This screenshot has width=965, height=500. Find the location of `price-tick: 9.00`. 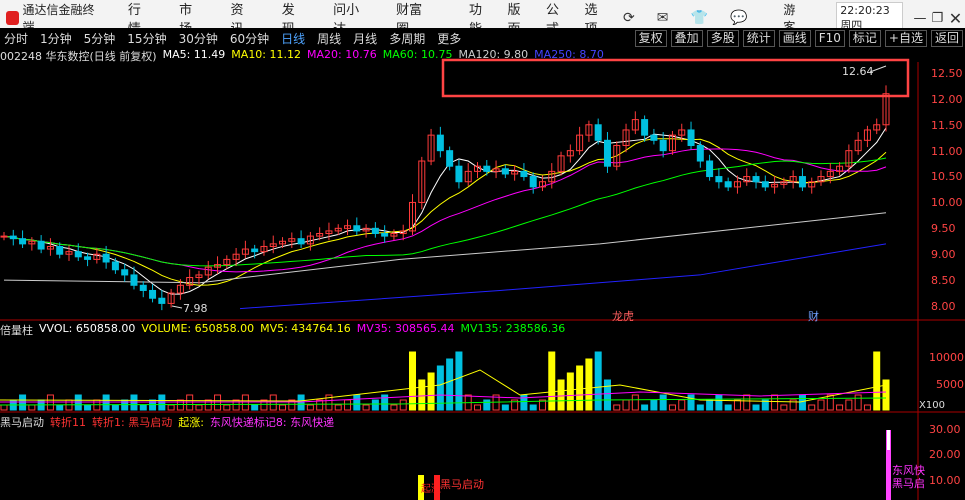

price-tick: 9.00 is located at coordinates (943, 254).